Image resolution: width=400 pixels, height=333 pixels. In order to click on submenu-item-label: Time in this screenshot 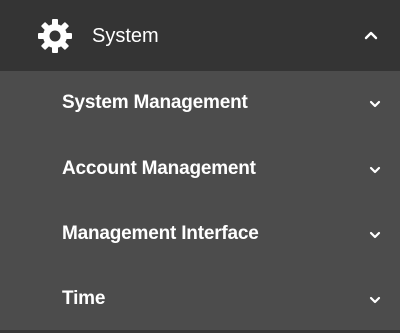, I will do `click(84, 298)`.